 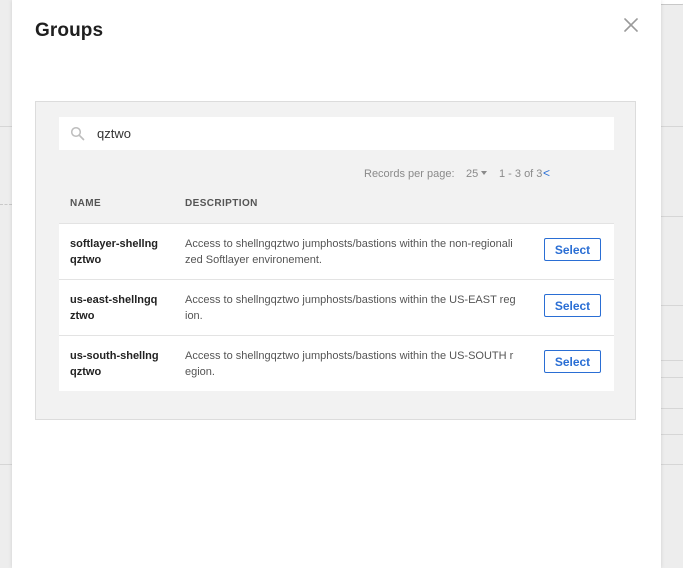 I want to click on records-per-page-value: 25, so click(x=472, y=174).